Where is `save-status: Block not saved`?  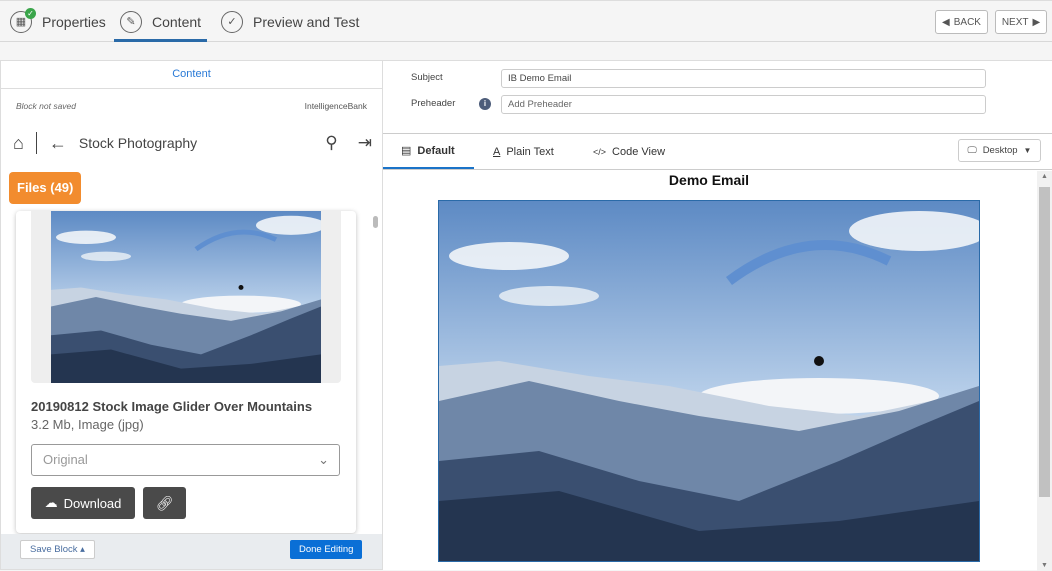
save-status: Block not saved is located at coordinates (46, 106).